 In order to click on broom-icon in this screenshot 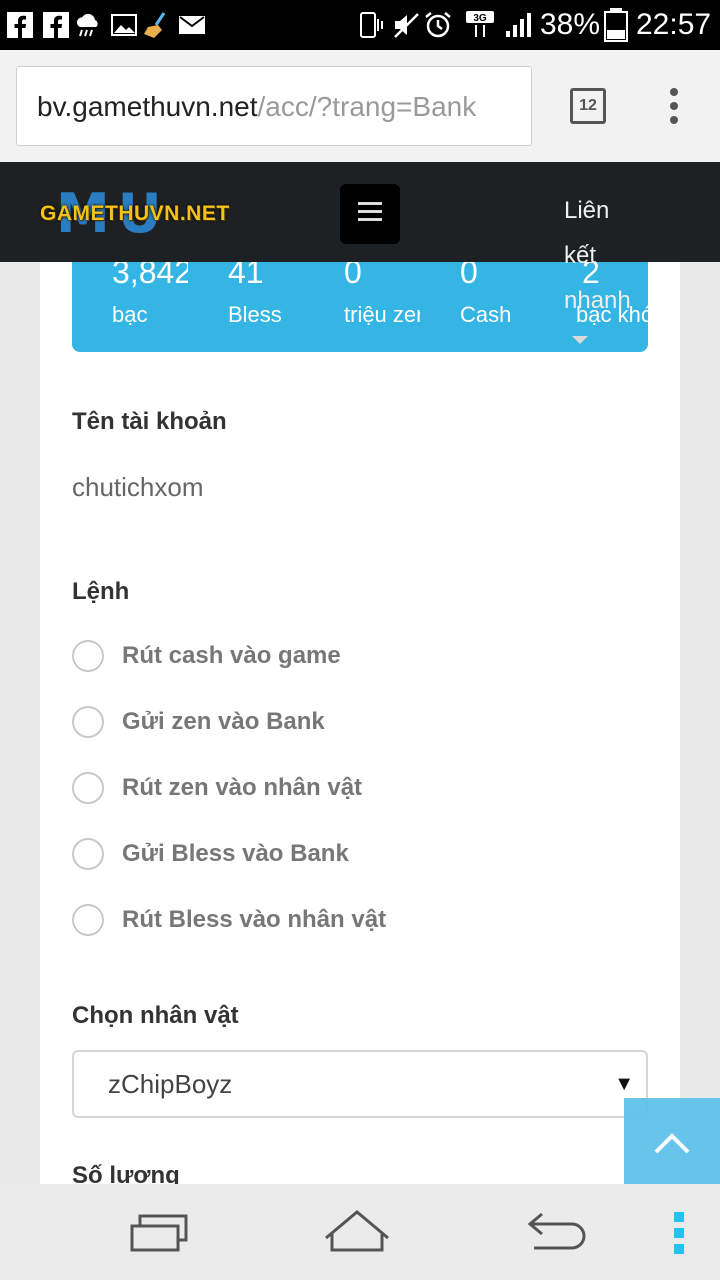, I will do `click(155, 25)`.